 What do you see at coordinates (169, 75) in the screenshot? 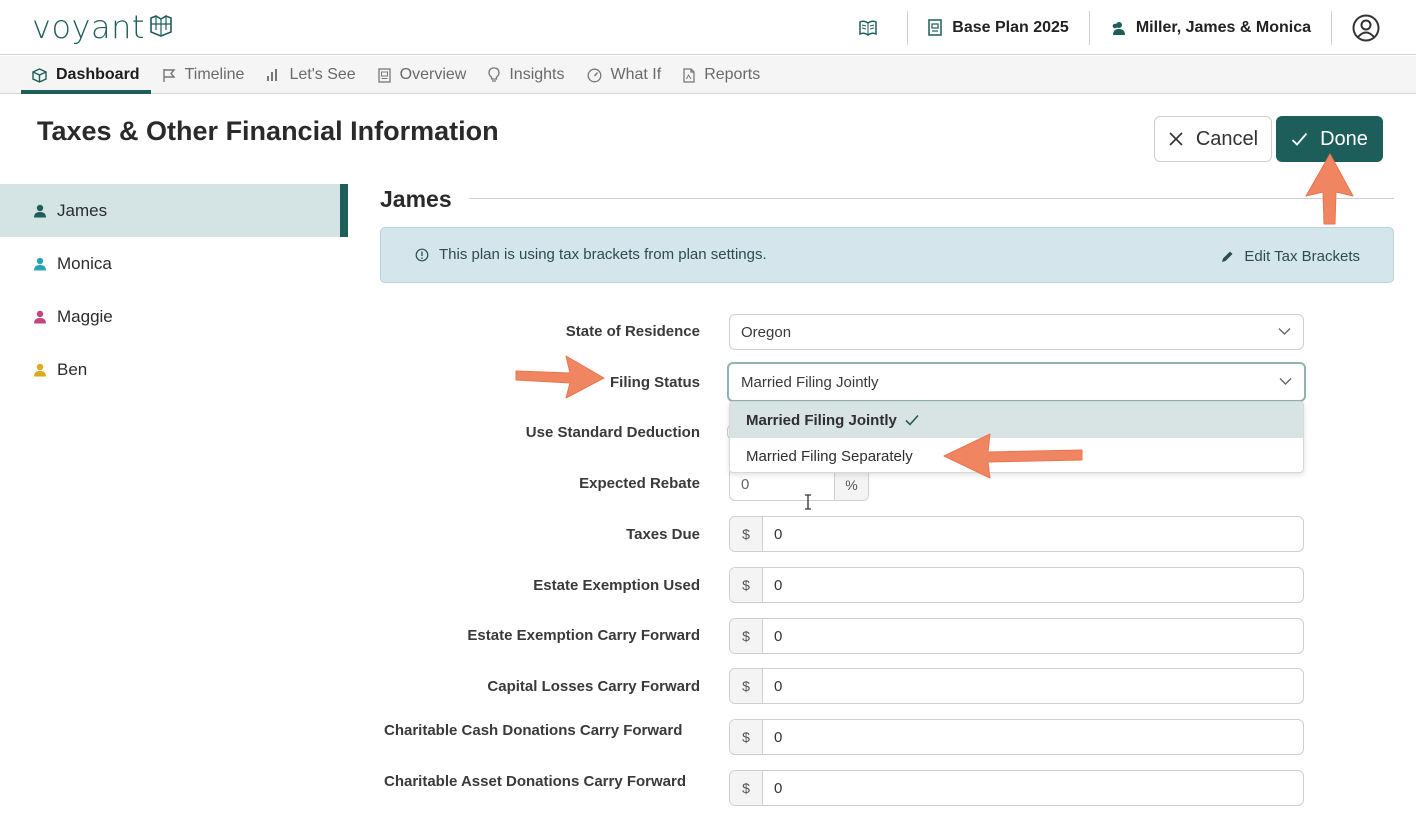
I see `flag-icon` at bounding box center [169, 75].